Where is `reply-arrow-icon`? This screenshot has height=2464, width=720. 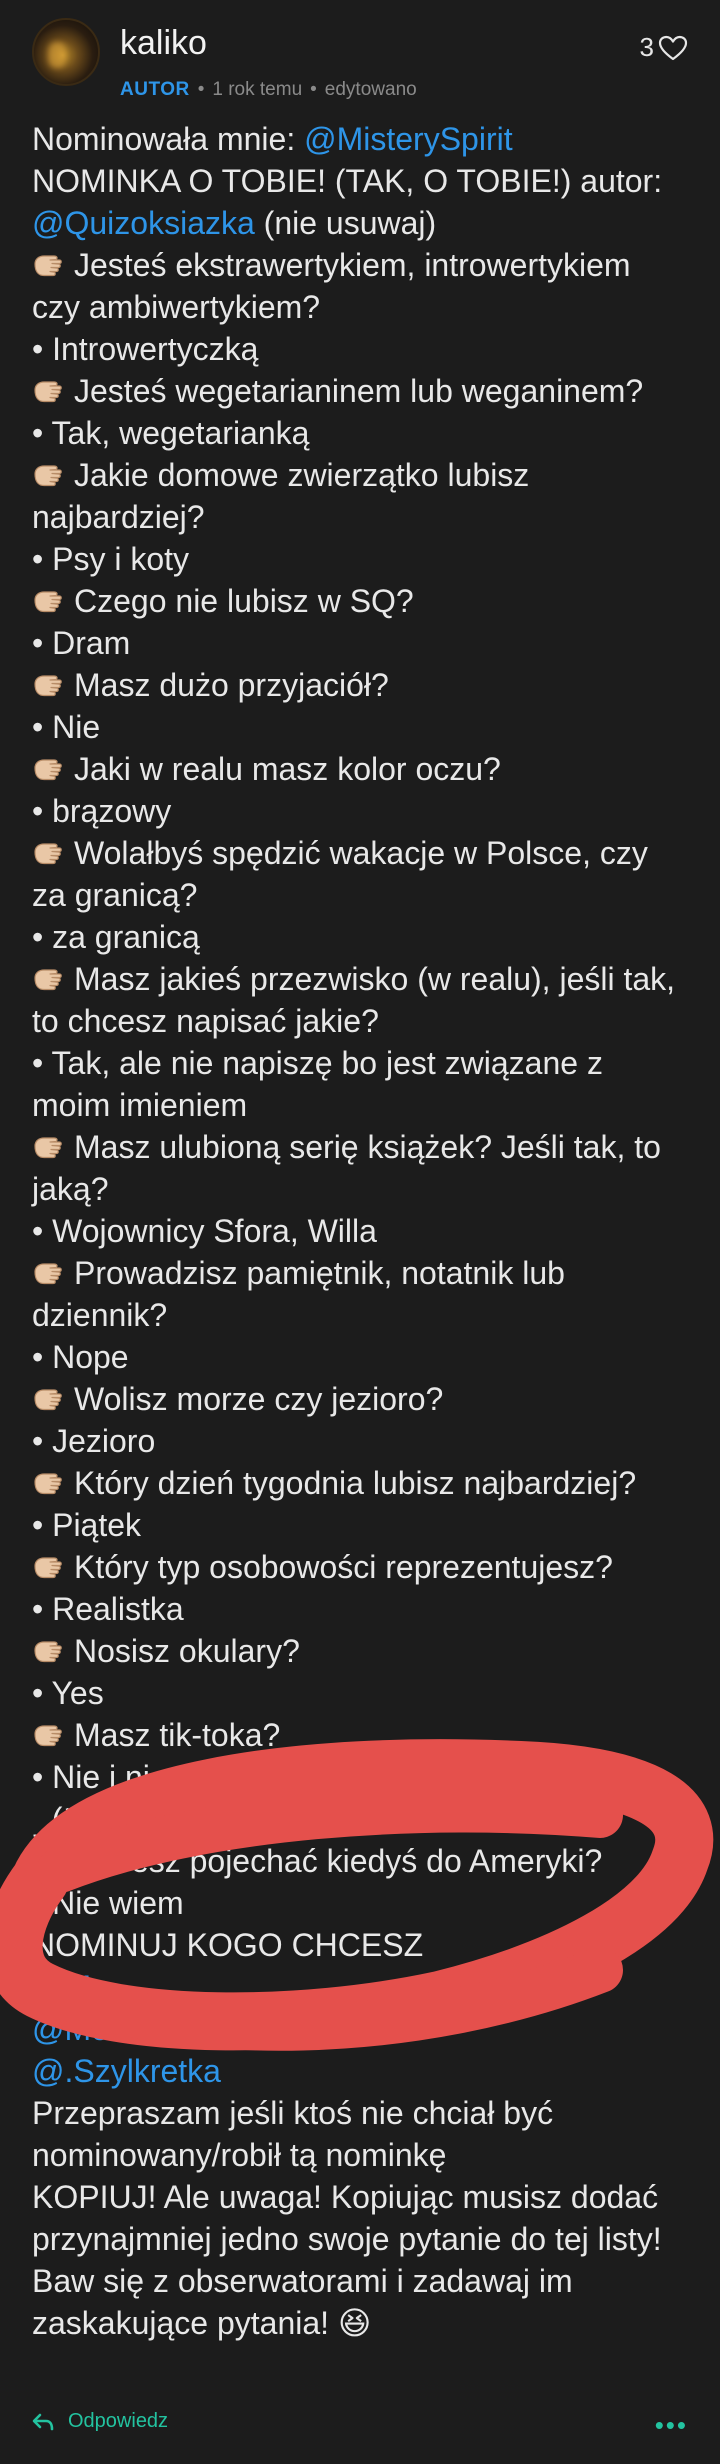
reply-arrow-icon is located at coordinates (43, 2421).